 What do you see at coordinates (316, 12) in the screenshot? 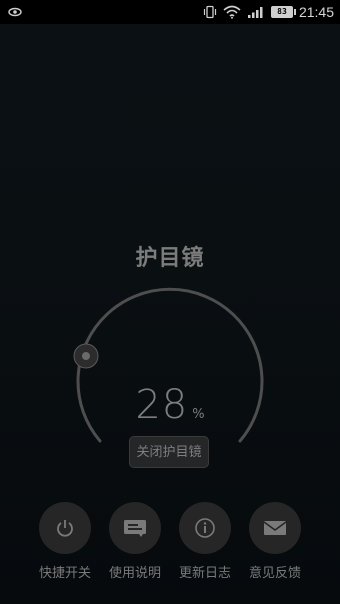
I see `status-time: 21:45` at bounding box center [316, 12].